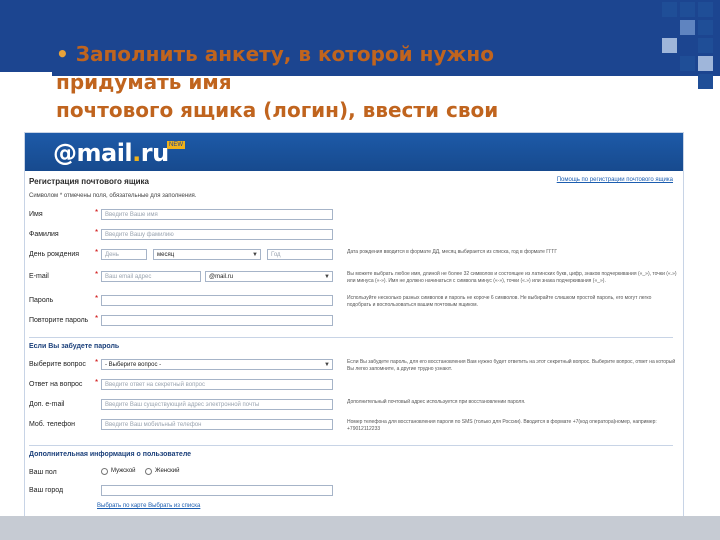 Image resolution: width=720 pixels, height=540 pixels. I want to click on logo-badge: NEW, so click(176, 145).